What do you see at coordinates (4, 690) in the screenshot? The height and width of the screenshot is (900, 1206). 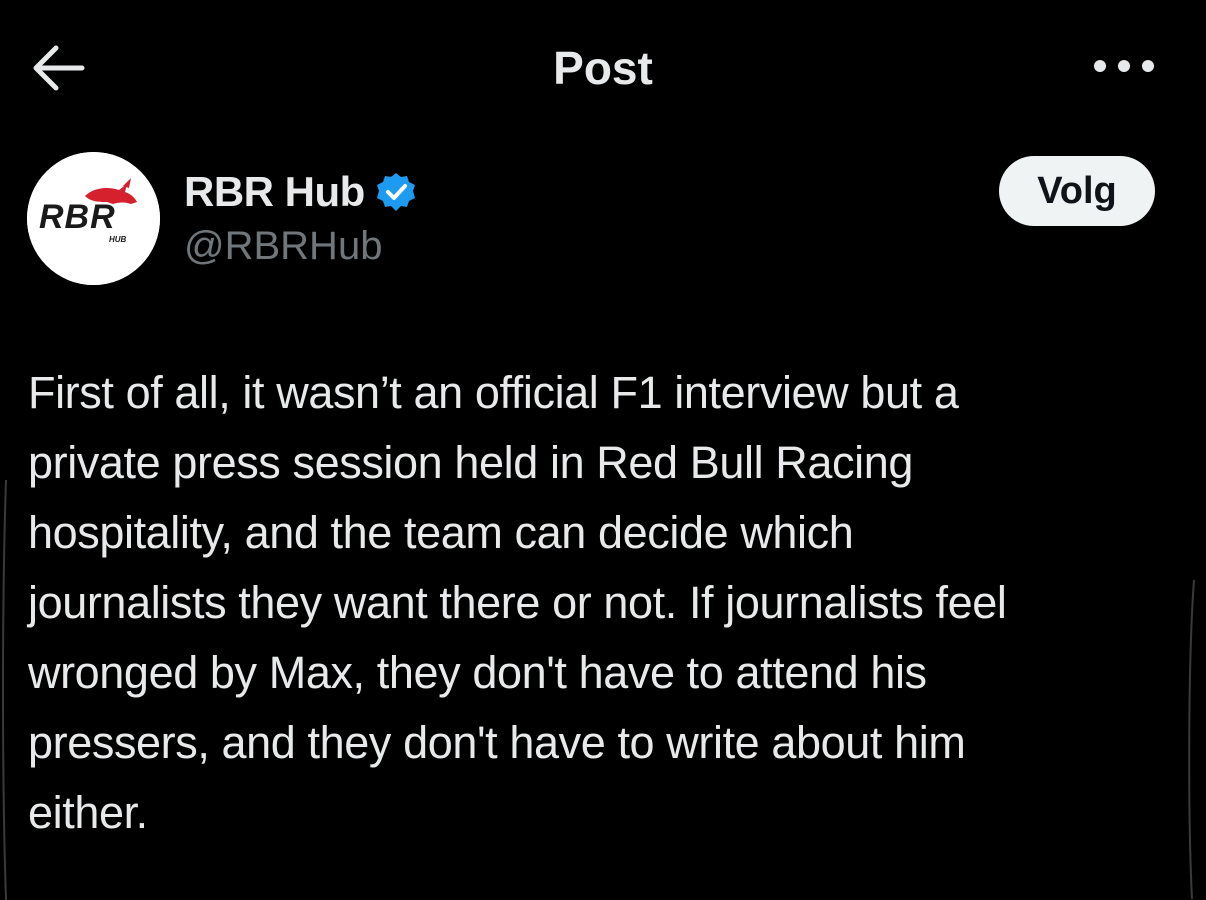 I see `screen-edge-left` at bounding box center [4, 690].